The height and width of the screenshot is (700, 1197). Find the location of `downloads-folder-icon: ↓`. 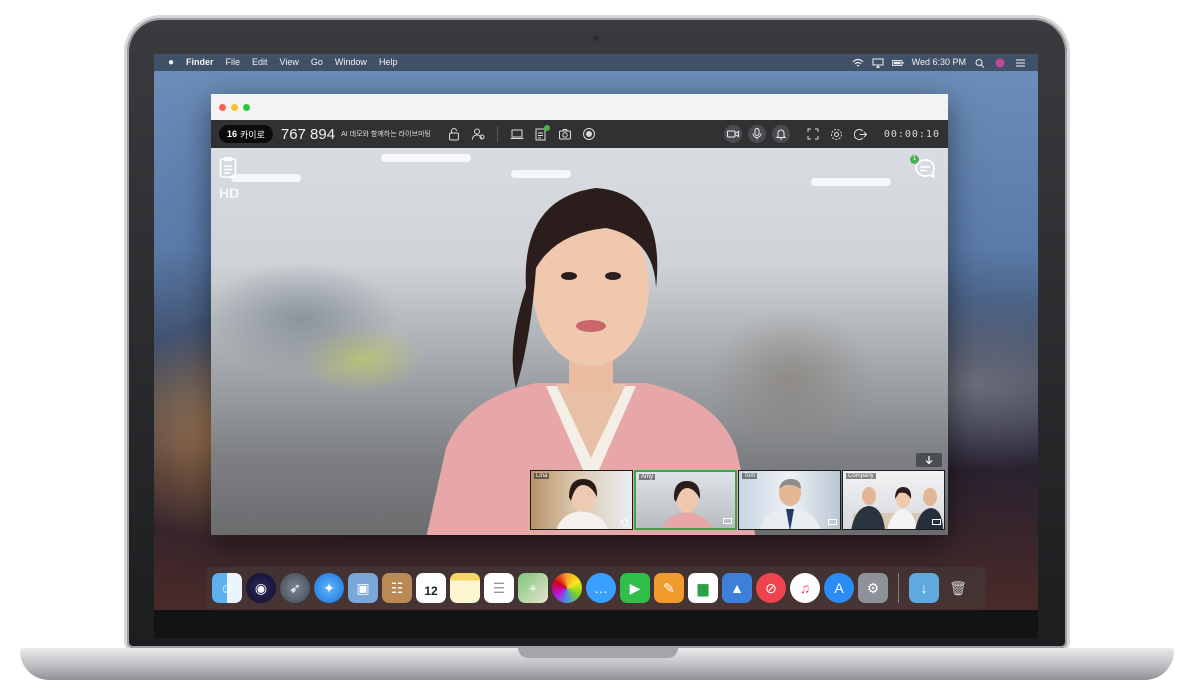

downloads-folder-icon: ↓ is located at coordinates (924, 588).